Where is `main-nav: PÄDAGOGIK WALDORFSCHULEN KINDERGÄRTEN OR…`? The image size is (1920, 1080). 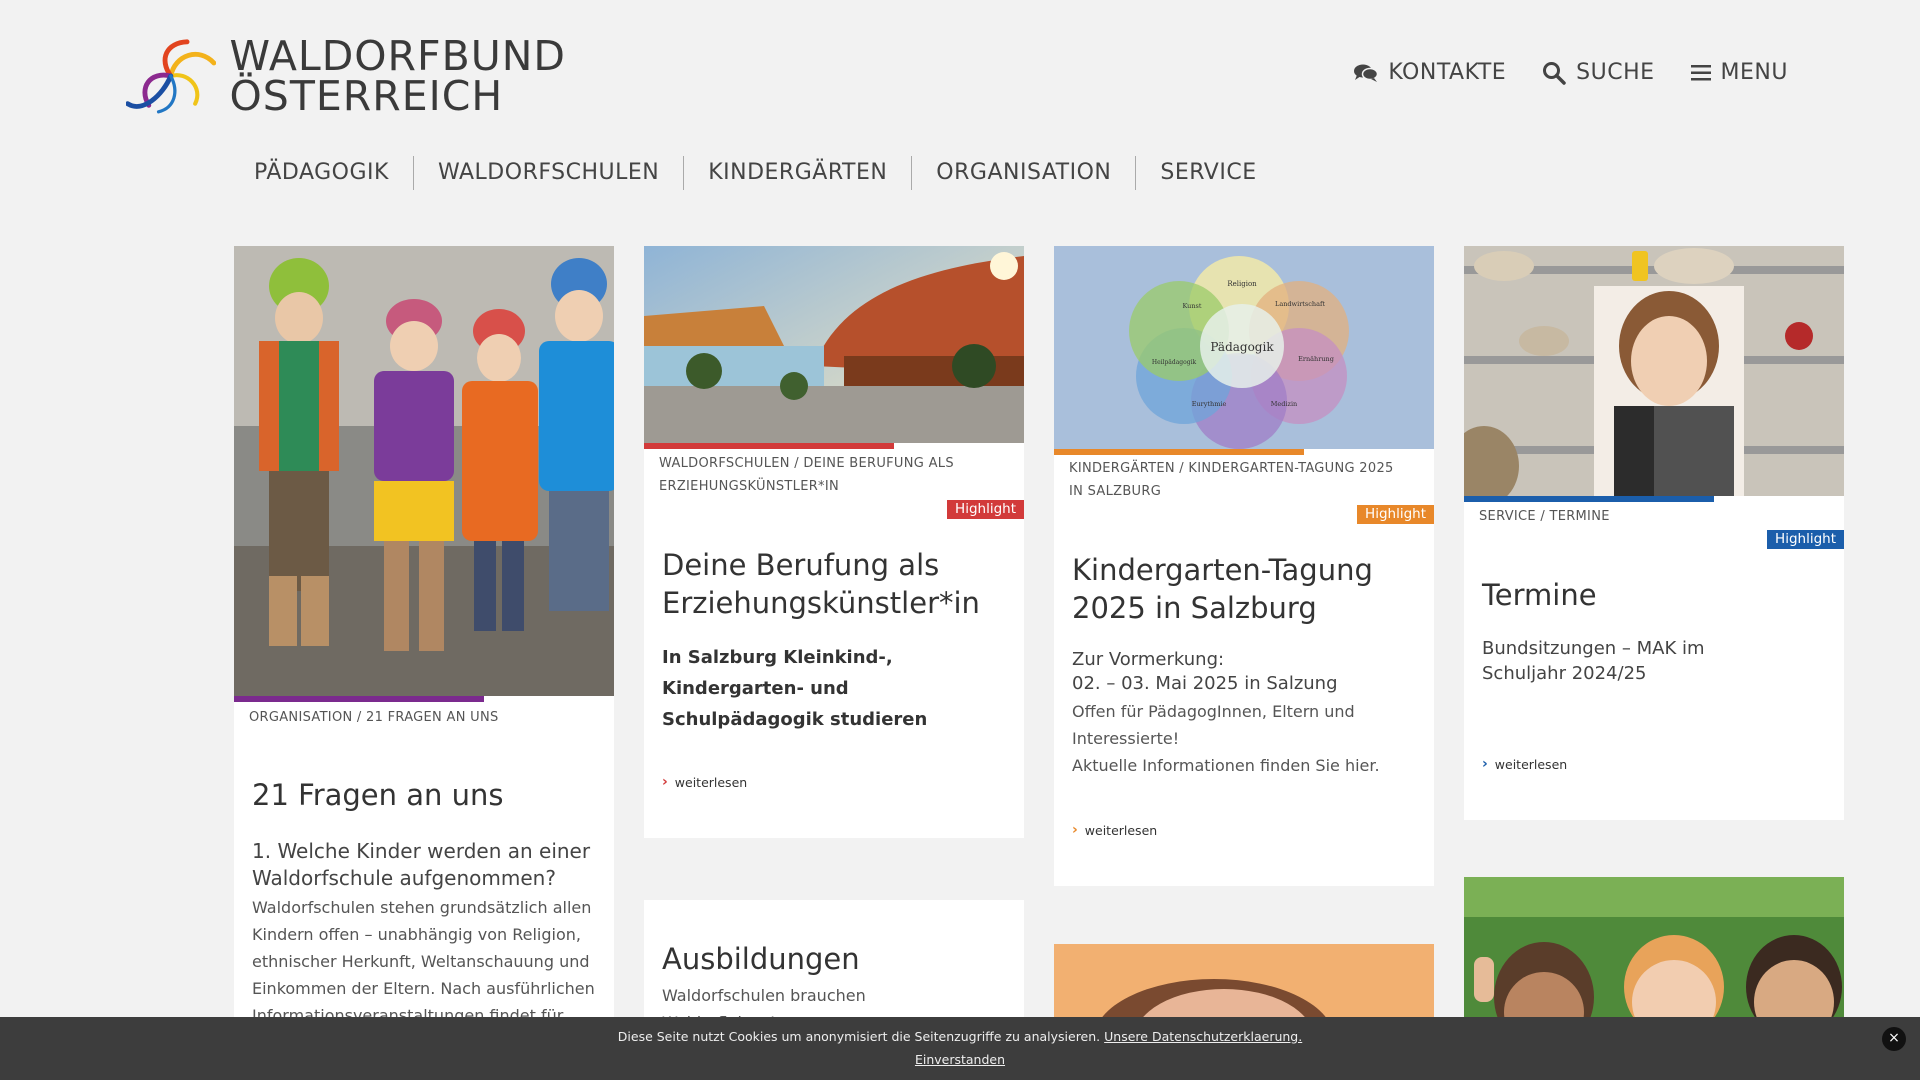
main-nav: PÄDAGOGIK WALDORFSCHULEN KINDERGÄRTEN OR… is located at coordinates (755, 173).